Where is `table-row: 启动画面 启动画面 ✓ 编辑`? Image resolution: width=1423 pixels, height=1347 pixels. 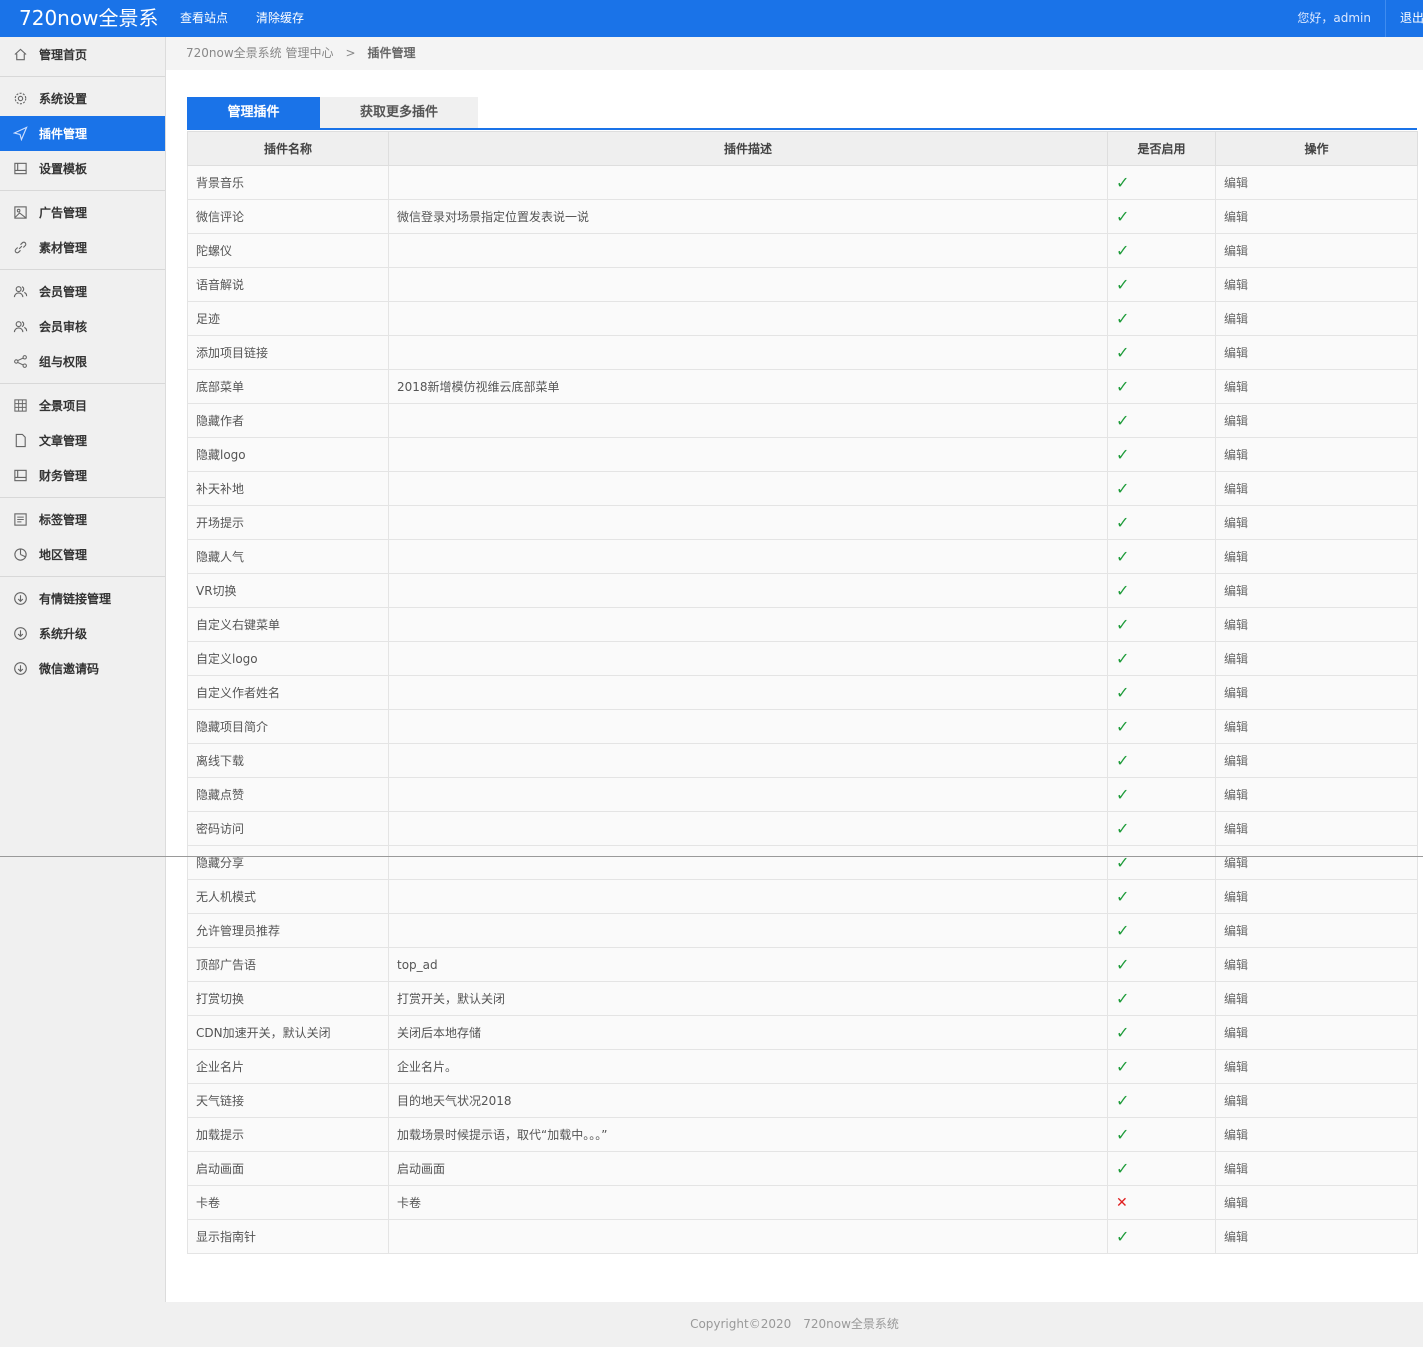 table-row: 启动画面 启动画面 ✓ 编辑 is located at coordinates (802, 1168).